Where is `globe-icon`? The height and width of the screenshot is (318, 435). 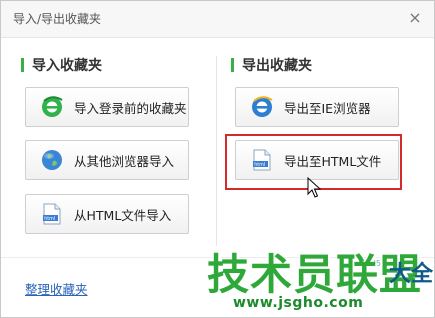 globe-icon is located at coordinates (52, 160).